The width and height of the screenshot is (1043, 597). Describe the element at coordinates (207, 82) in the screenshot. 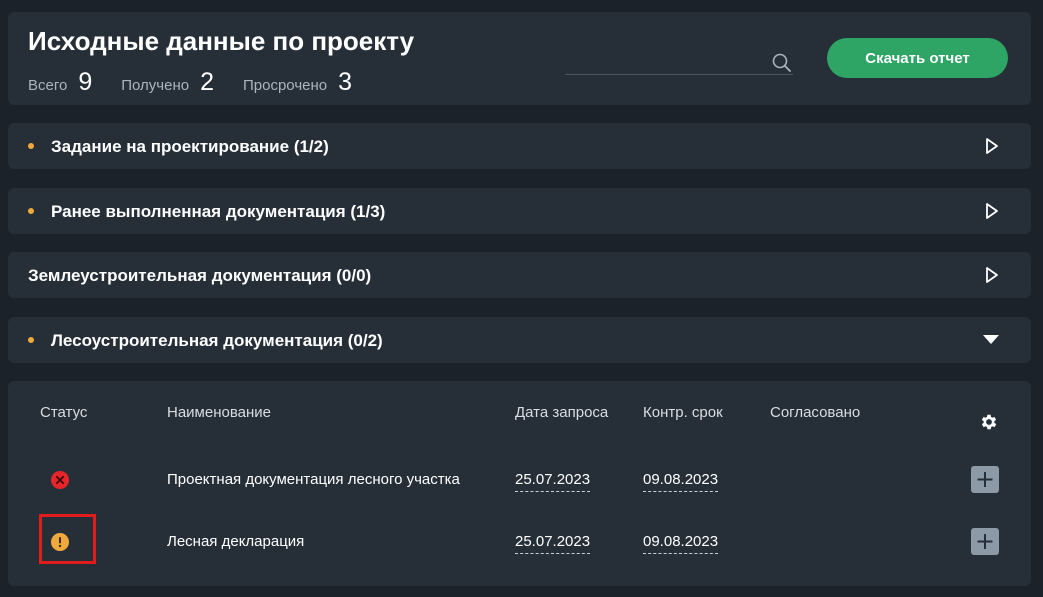

I see `stat-received-value: 2` at that location.